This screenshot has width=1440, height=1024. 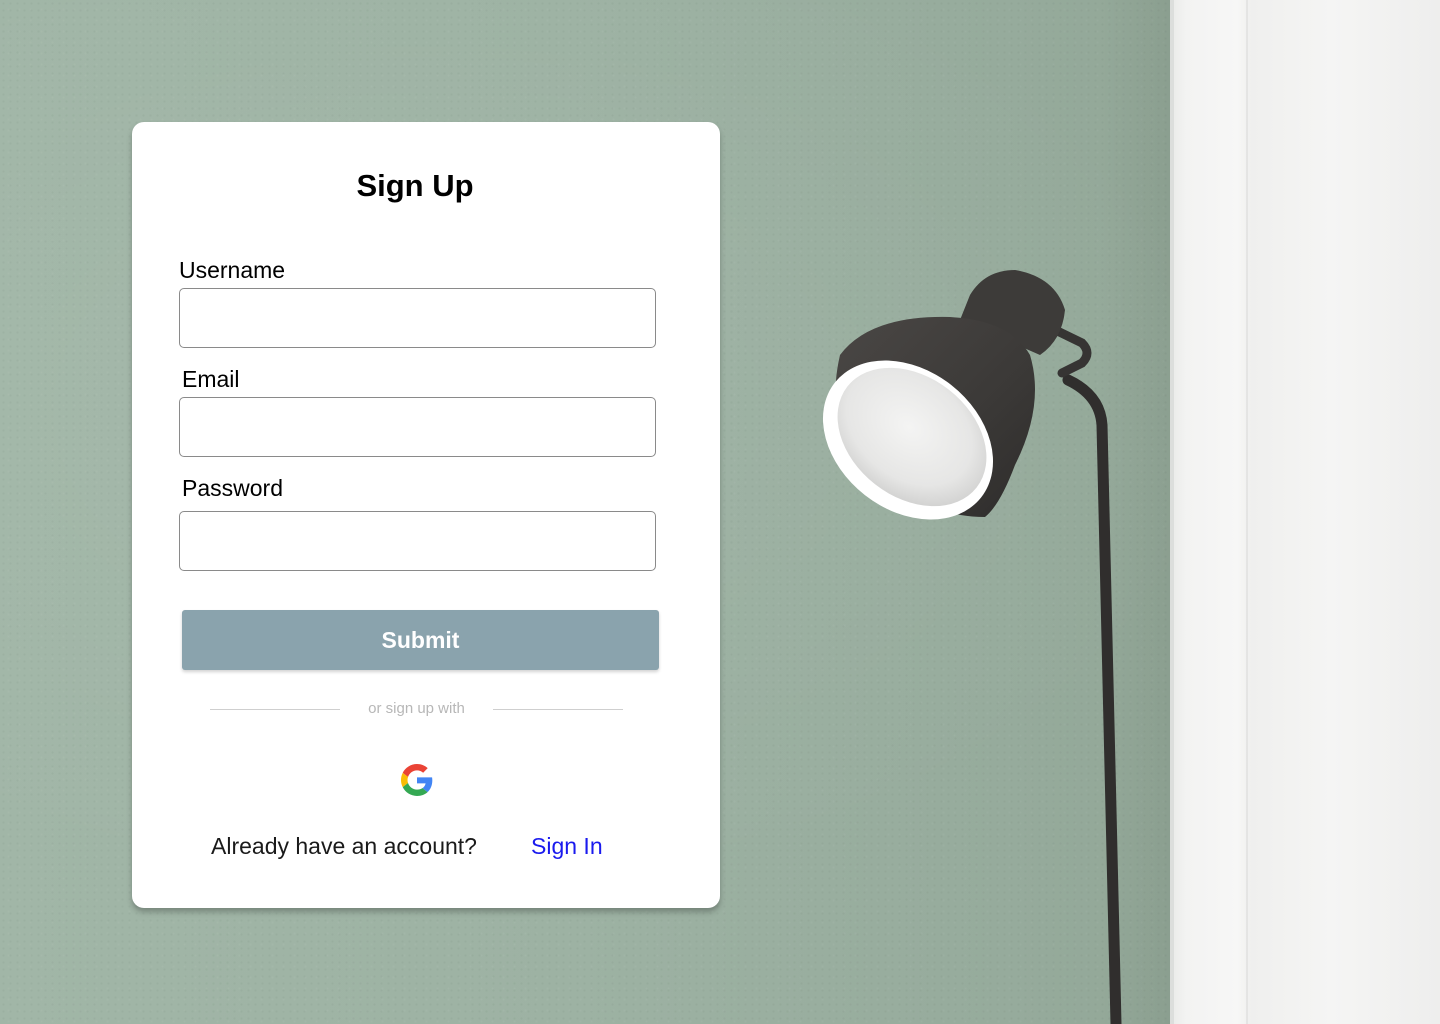 What do you see at coordinates (416, 708) in the screenshot?
I see `divider-text: or sign up with` at bounding box center [416, 708].